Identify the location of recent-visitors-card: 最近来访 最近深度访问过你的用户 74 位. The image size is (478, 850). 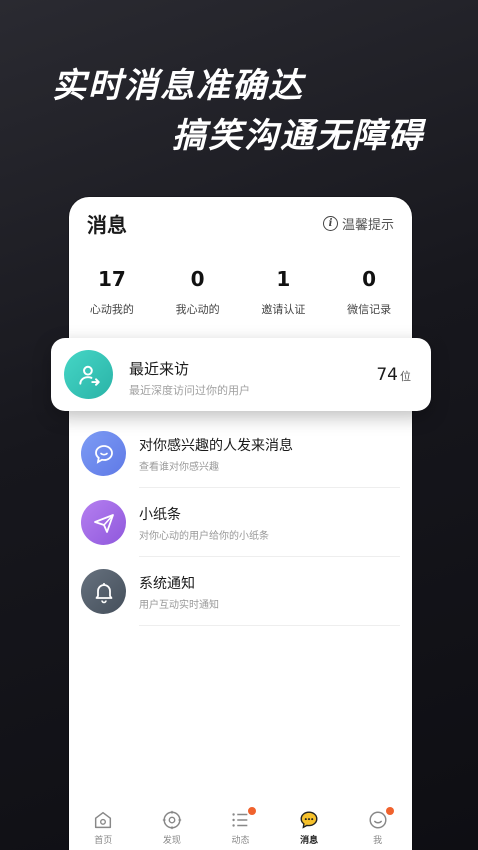
(241, 374).